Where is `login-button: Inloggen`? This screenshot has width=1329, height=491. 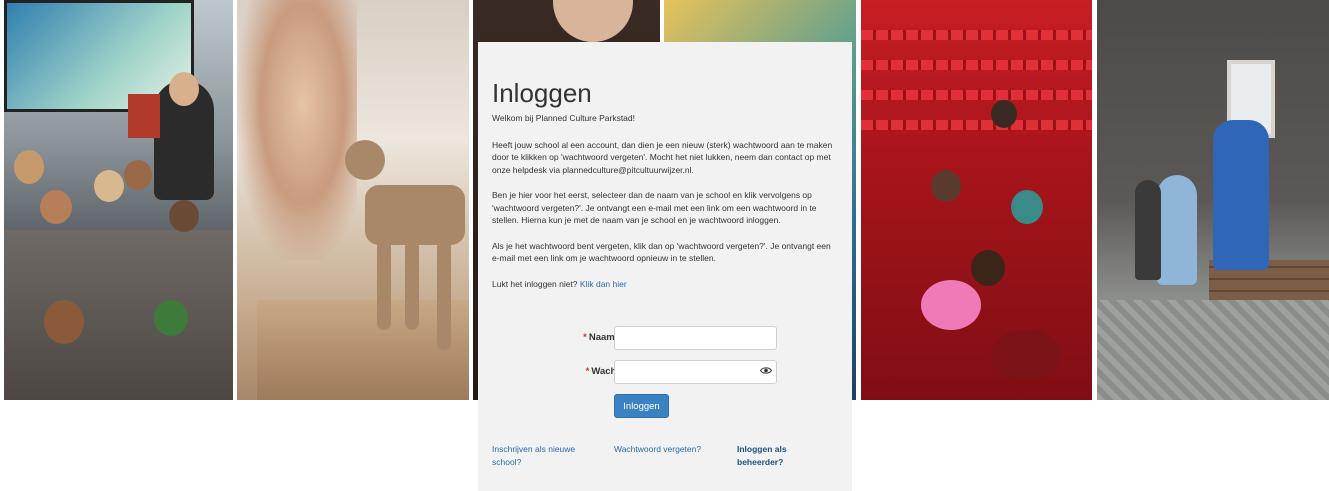
login-button: Inloggen is located at coordinates (641, 406).